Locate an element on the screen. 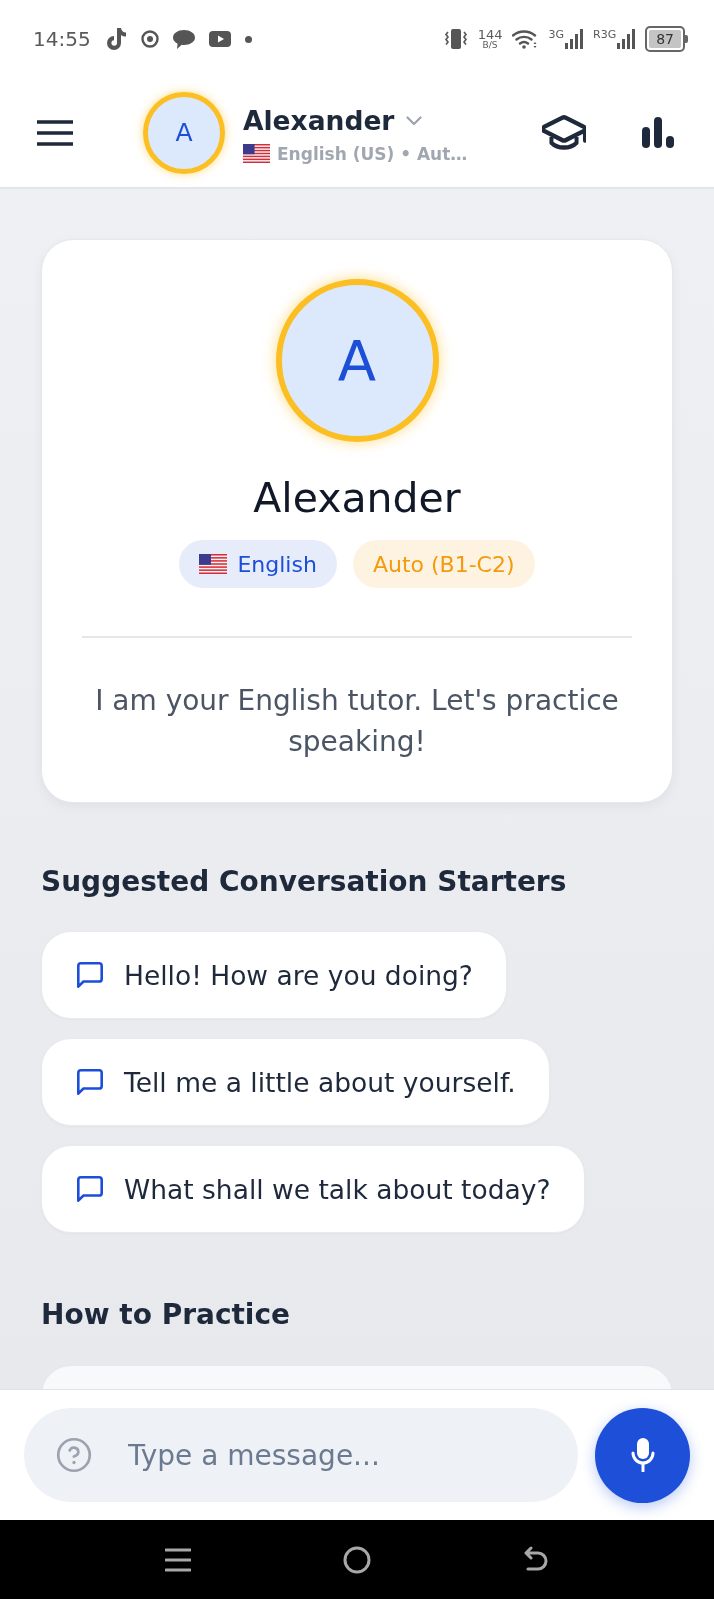 Image resolution: width=714 pixels, height=1599 pixels. vibrate-icon is located at coordinates (455, 39).